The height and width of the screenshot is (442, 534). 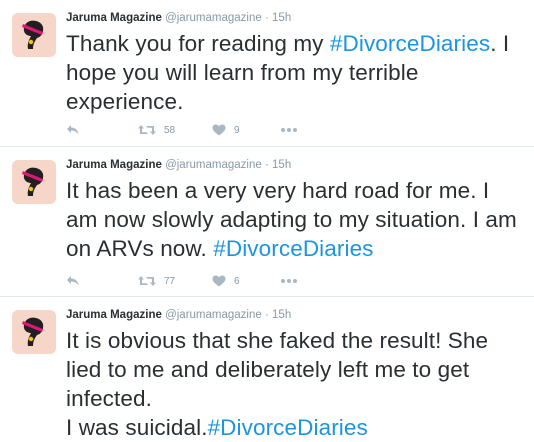 I want to click on retweet-button: 77, so click(x=156, y=281).